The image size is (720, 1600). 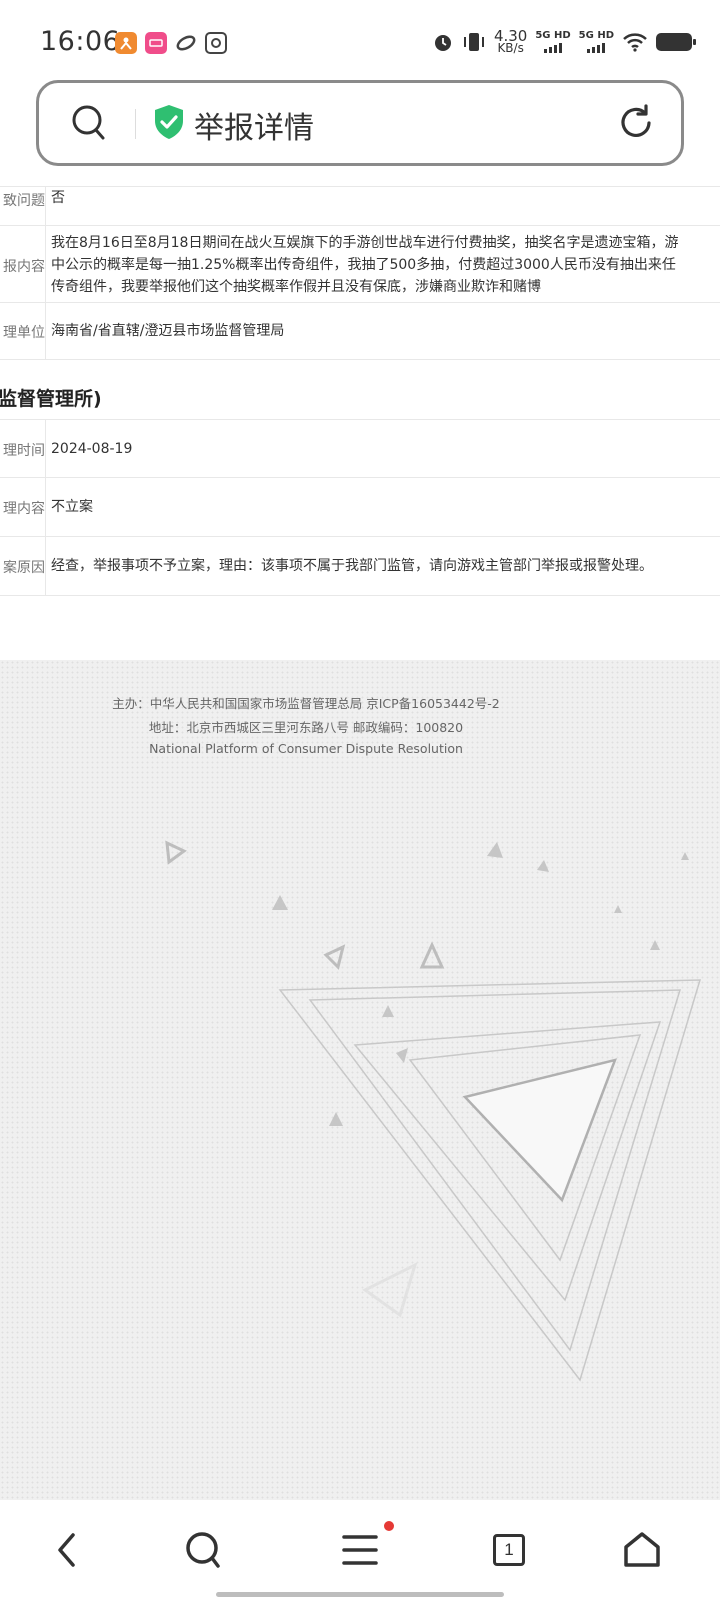 I want to click on wifi-icon, so click(x=635, y=42).